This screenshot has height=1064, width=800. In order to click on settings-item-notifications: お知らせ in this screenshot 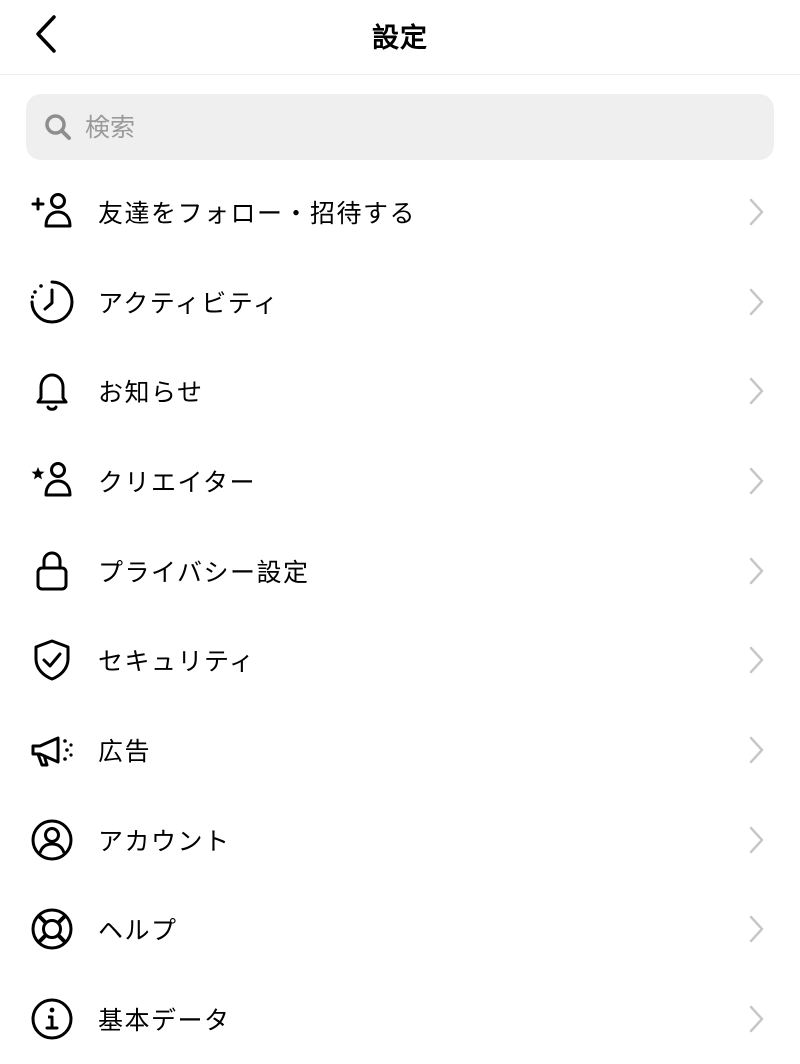, I will do `click(400, 391)`.